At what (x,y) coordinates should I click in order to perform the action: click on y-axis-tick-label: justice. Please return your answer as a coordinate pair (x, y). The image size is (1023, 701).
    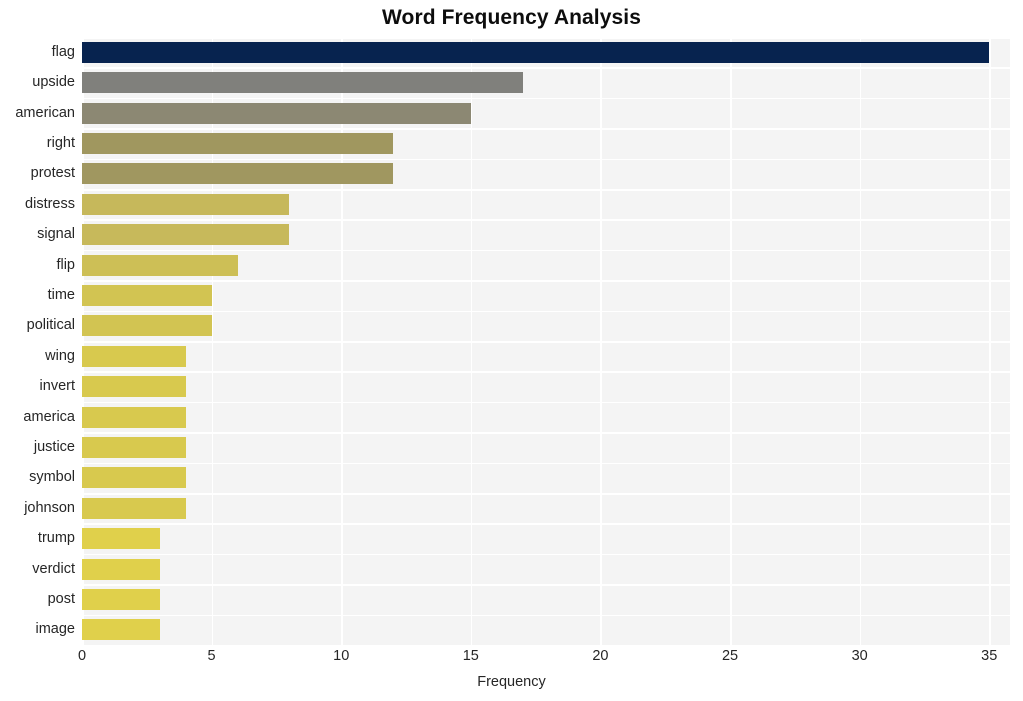
    Looking at the image, I should click on (54, 446).